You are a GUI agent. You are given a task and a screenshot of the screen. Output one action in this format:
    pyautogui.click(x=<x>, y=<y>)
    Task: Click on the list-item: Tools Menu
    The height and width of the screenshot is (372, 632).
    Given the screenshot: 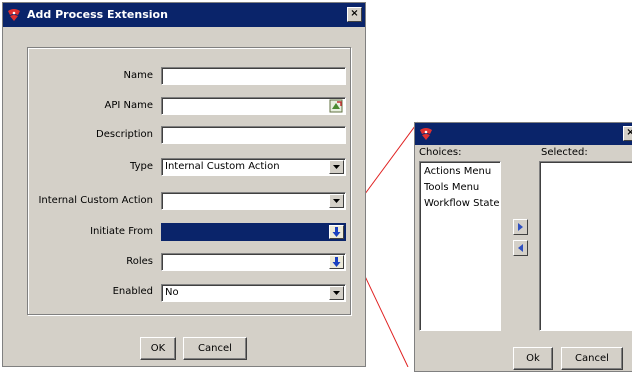 What is the action you would take?
    pyautogui.click(x=451, y=187)
    